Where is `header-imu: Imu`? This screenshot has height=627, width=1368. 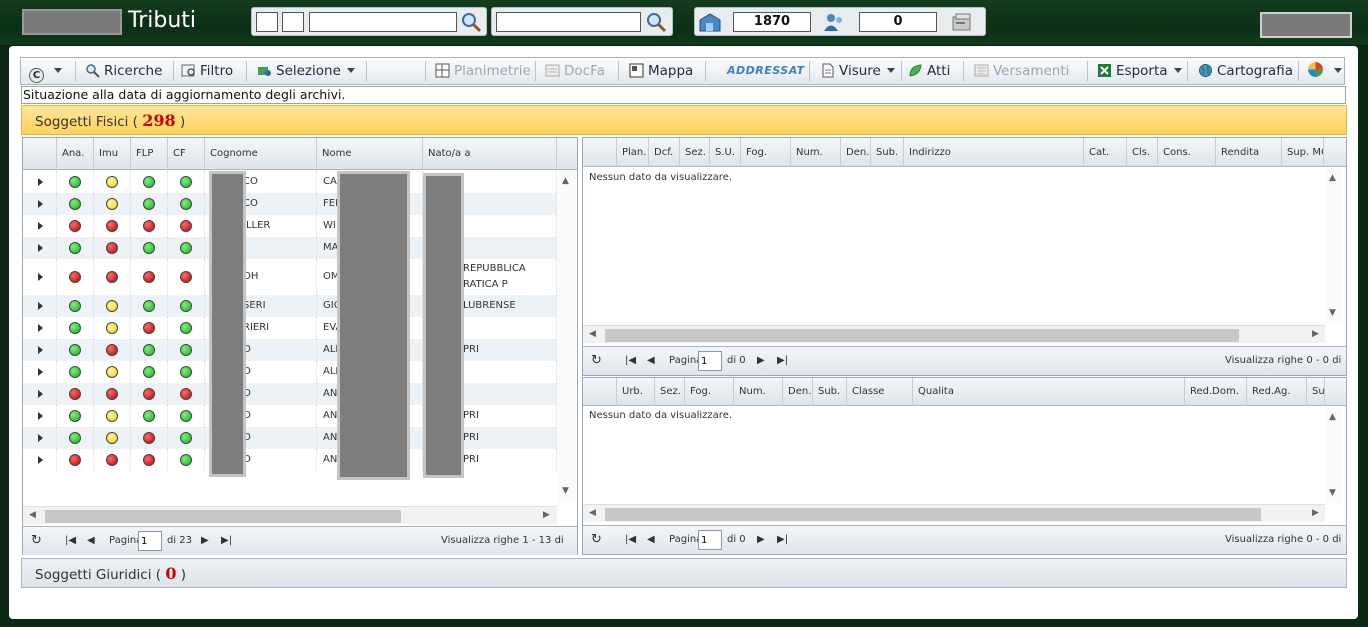 header-imu: Imu is located at coordinates (112, 154).